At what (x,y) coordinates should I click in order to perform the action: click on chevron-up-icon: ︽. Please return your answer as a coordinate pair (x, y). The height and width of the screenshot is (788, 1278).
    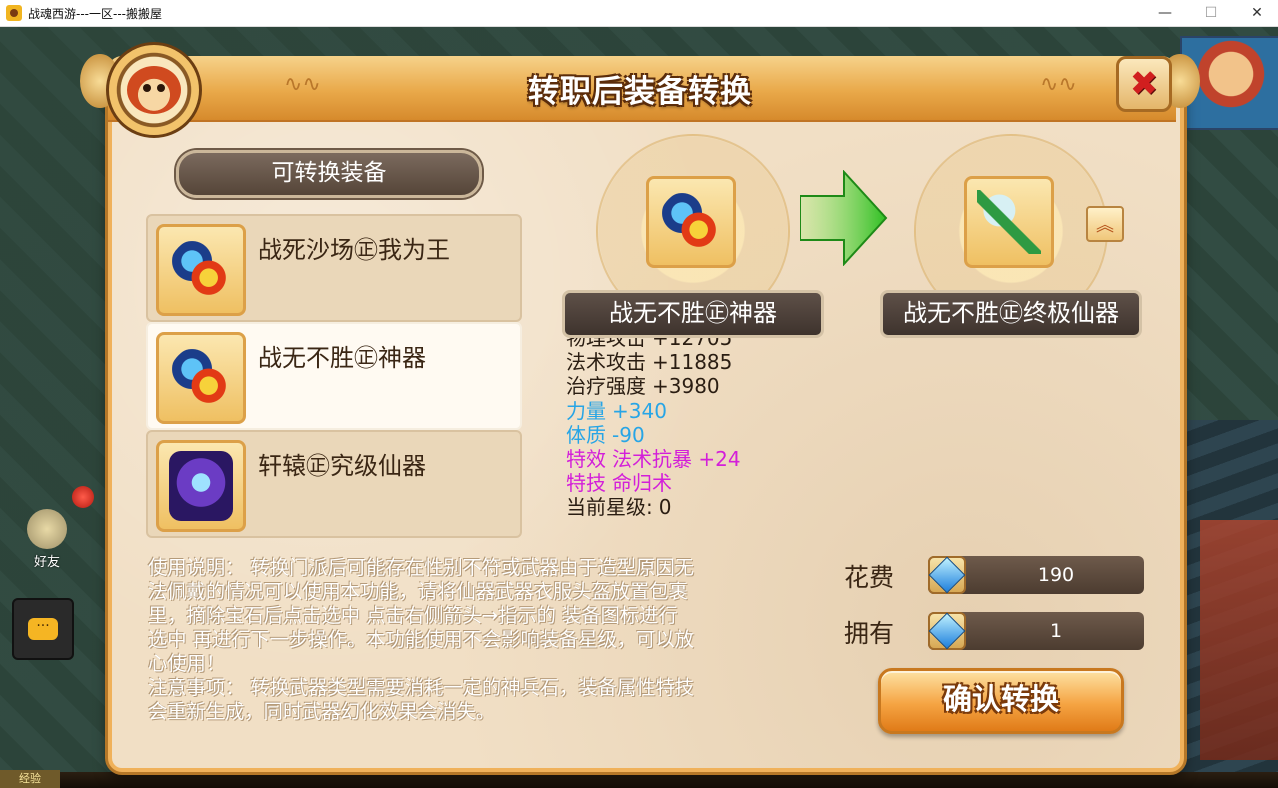
    Looking at the image, I should click on (1105, 225).